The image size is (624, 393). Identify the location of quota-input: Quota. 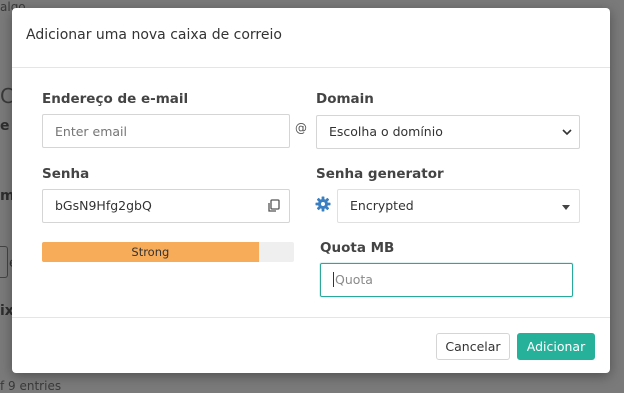
(446, 280).